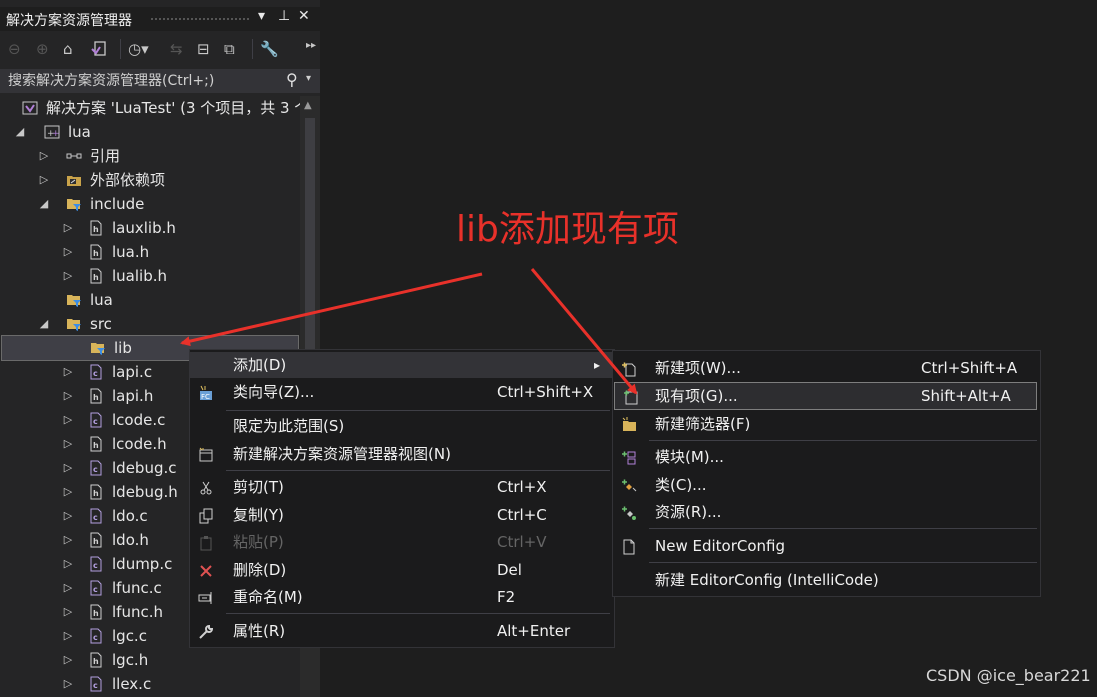 Image resolution: width=1097 pixels, height=697 pixels. I want to click on context-menu-item: 添加(D) ▸, so click(401, 365).